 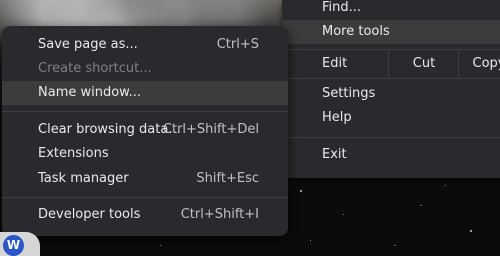 I want to click on copy-button: Copy, so click(x=479, y=64).